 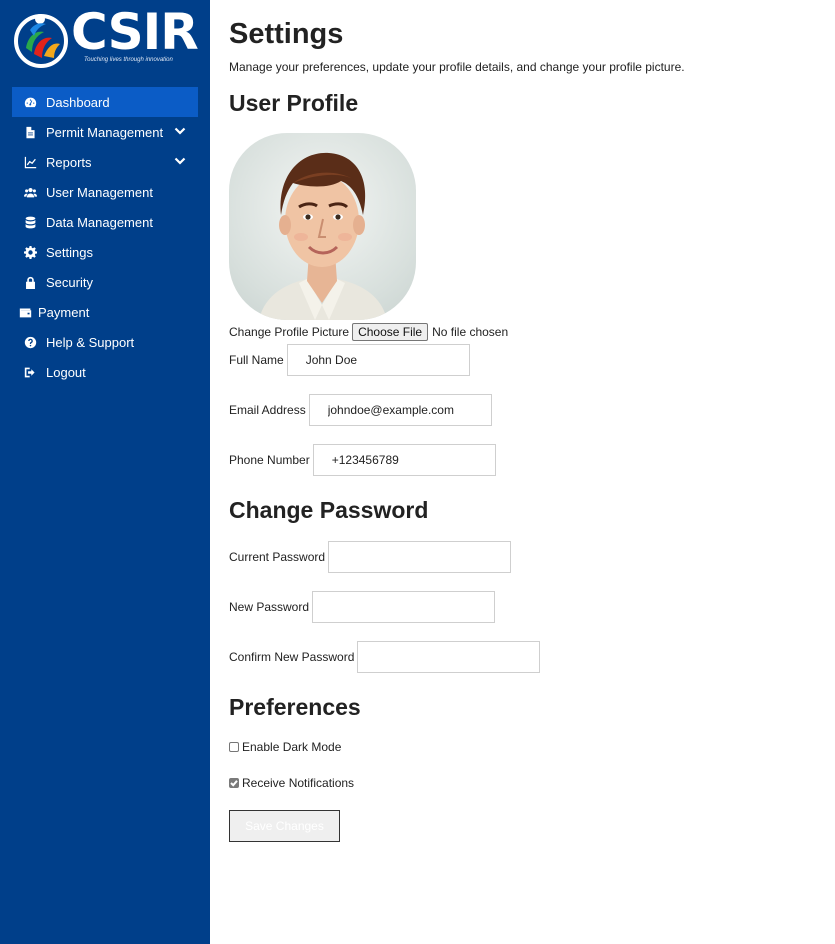 What do you see at coordinates (267, 410) in the screenshot?
I see `email-label: Email Address` at bounding box center [267, 410].